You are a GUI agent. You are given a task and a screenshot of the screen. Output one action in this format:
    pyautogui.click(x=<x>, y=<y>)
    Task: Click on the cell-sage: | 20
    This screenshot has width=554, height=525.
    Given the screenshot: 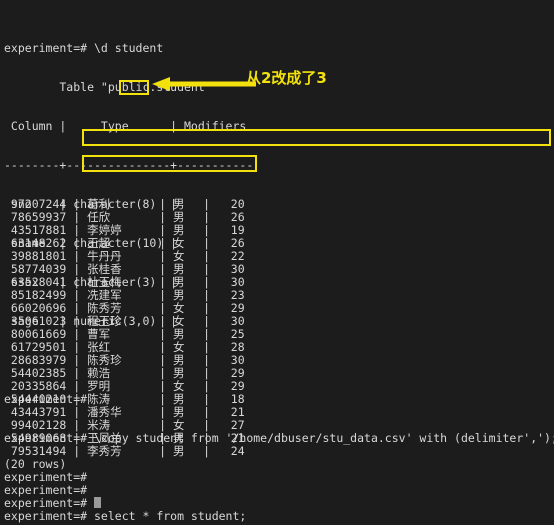 What is the action you would take?
    pyautogui.click(x=224, y=204)
    